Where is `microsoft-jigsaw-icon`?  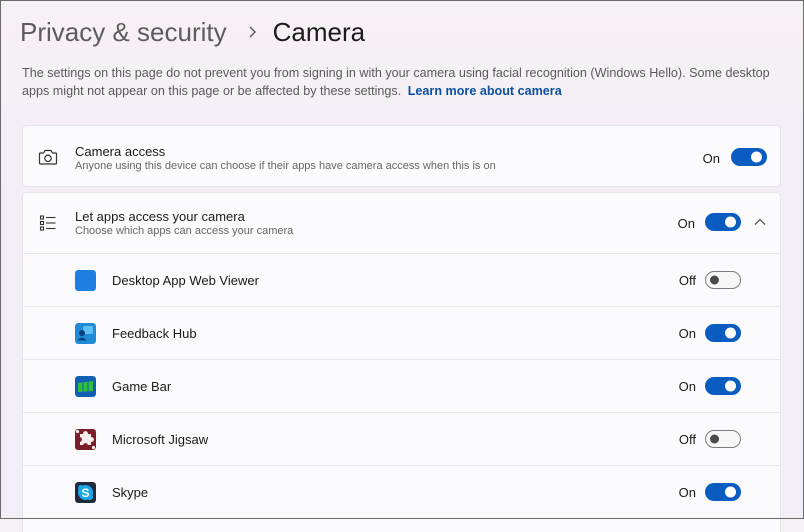 microsoft-jigsaw-icon is located at coordinates (85, 439).